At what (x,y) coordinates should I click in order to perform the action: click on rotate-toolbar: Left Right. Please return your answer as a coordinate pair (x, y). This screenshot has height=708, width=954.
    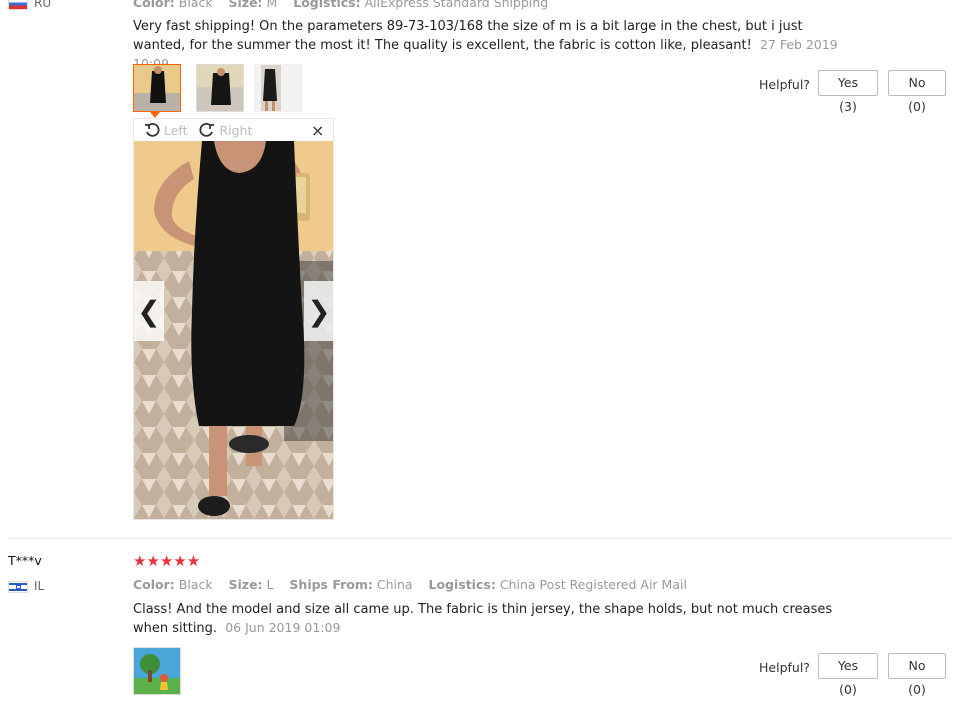
    Looking at the image, I should click on (236, 132).